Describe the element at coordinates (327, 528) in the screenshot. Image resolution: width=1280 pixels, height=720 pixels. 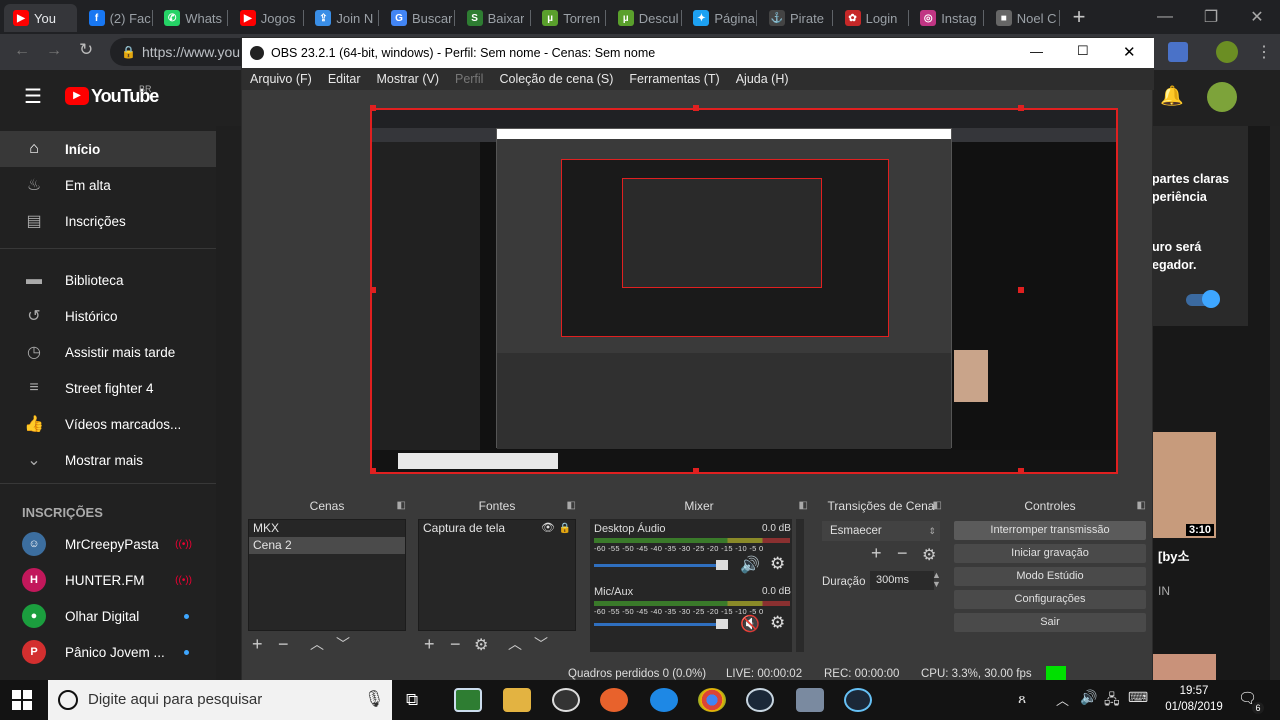
I see `scene-item: MKX` at that location.